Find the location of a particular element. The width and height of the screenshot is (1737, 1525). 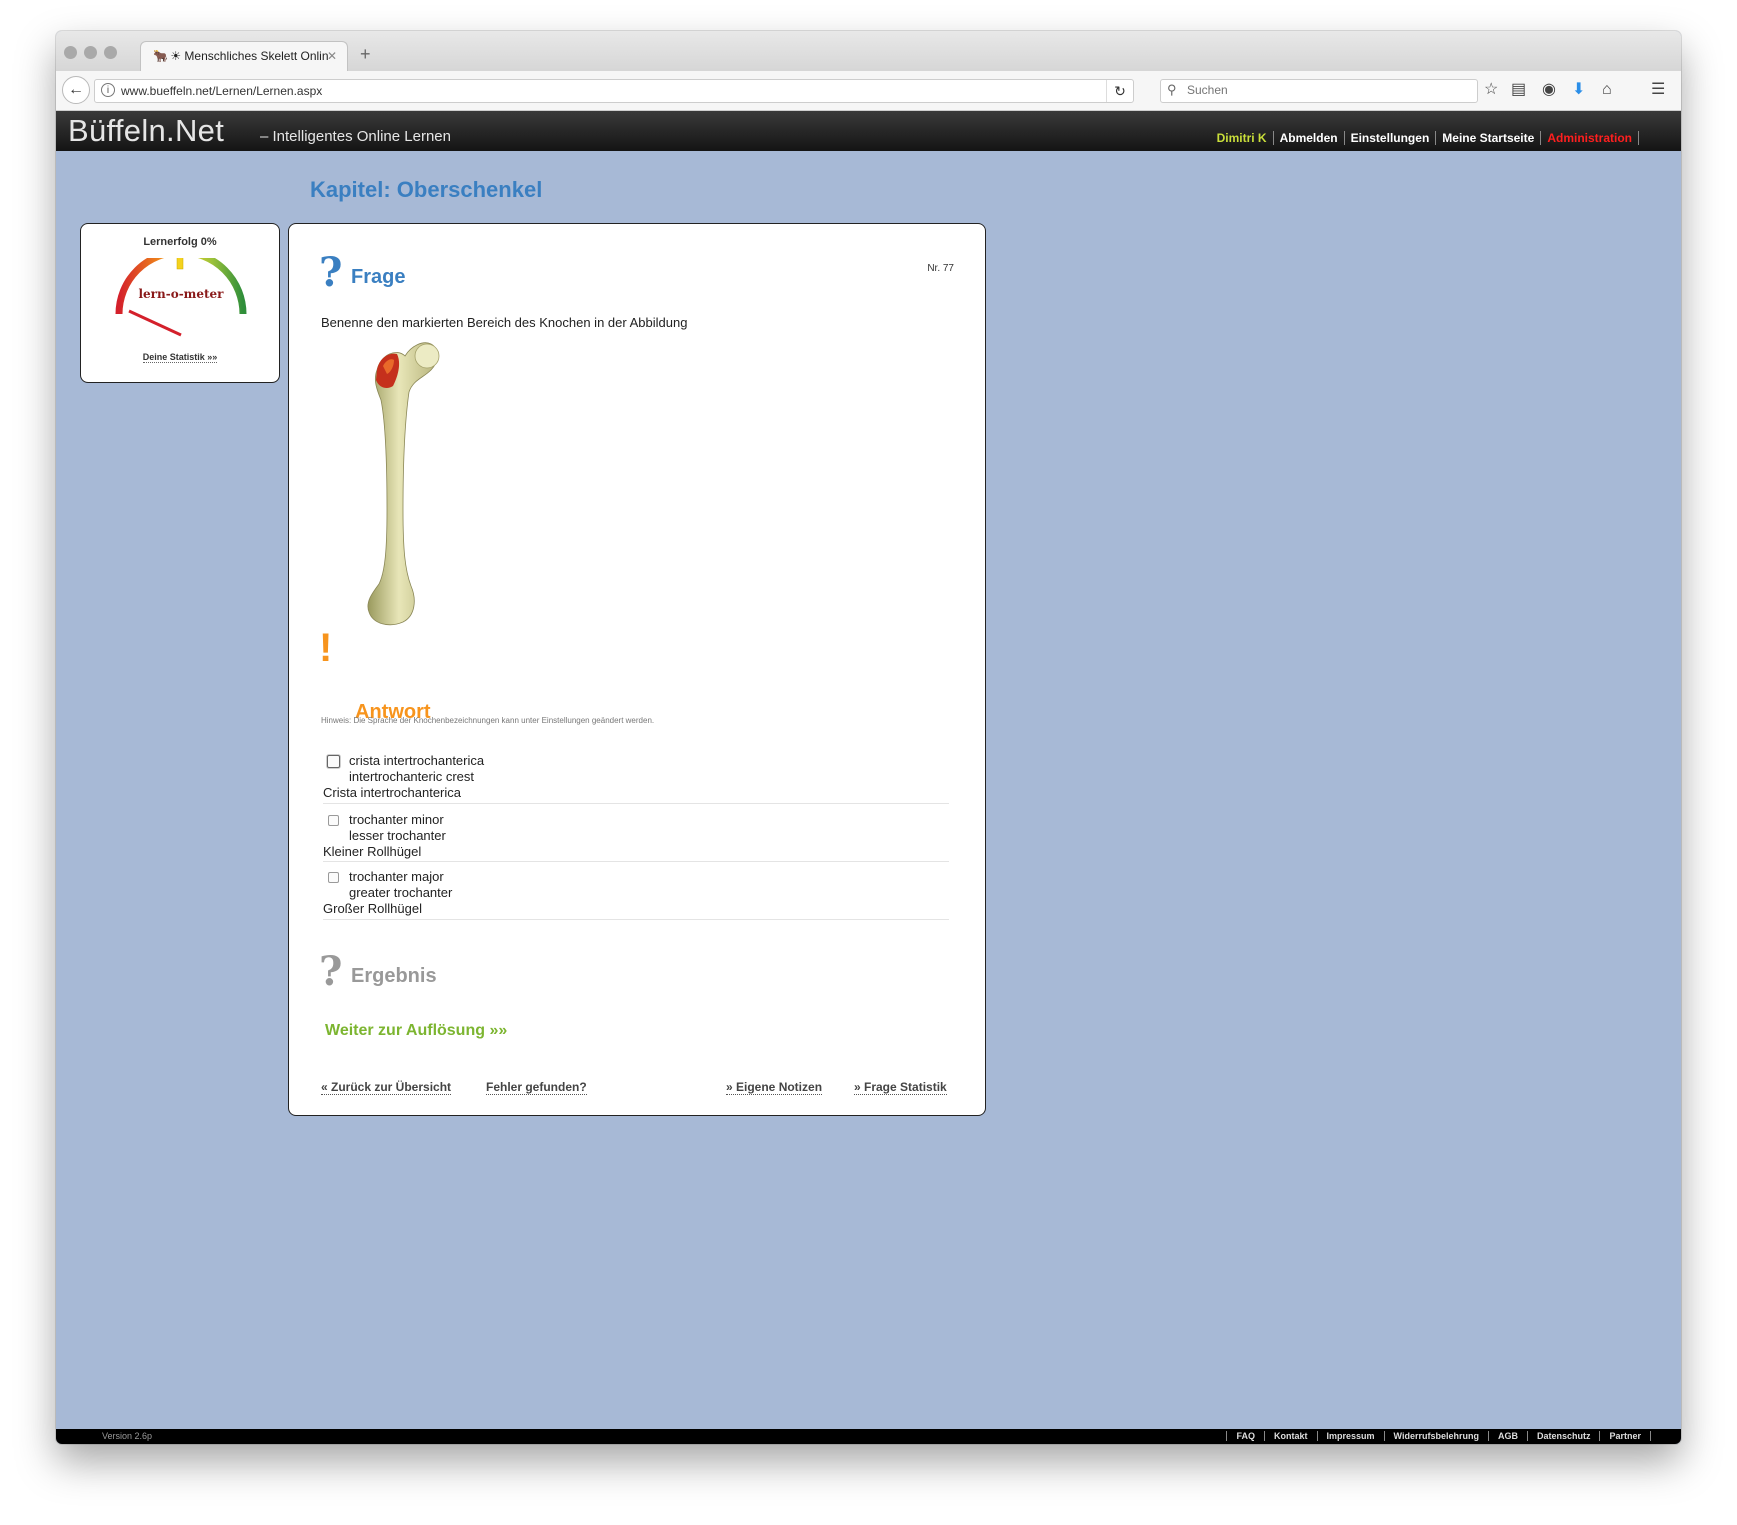

version-label: Version 2.6p is located at coordinates (127, 1436).